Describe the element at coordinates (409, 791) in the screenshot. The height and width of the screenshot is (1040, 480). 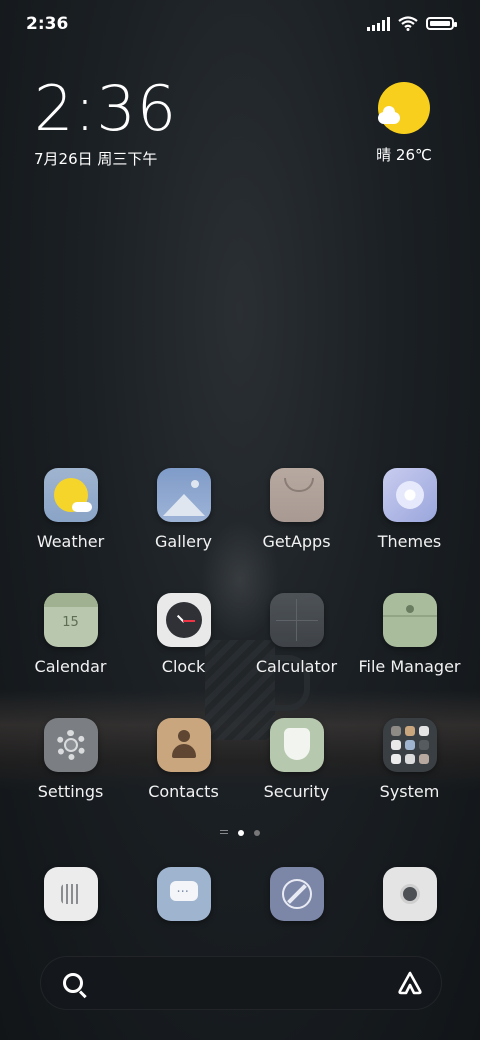
I see `app-label: System` at that location.